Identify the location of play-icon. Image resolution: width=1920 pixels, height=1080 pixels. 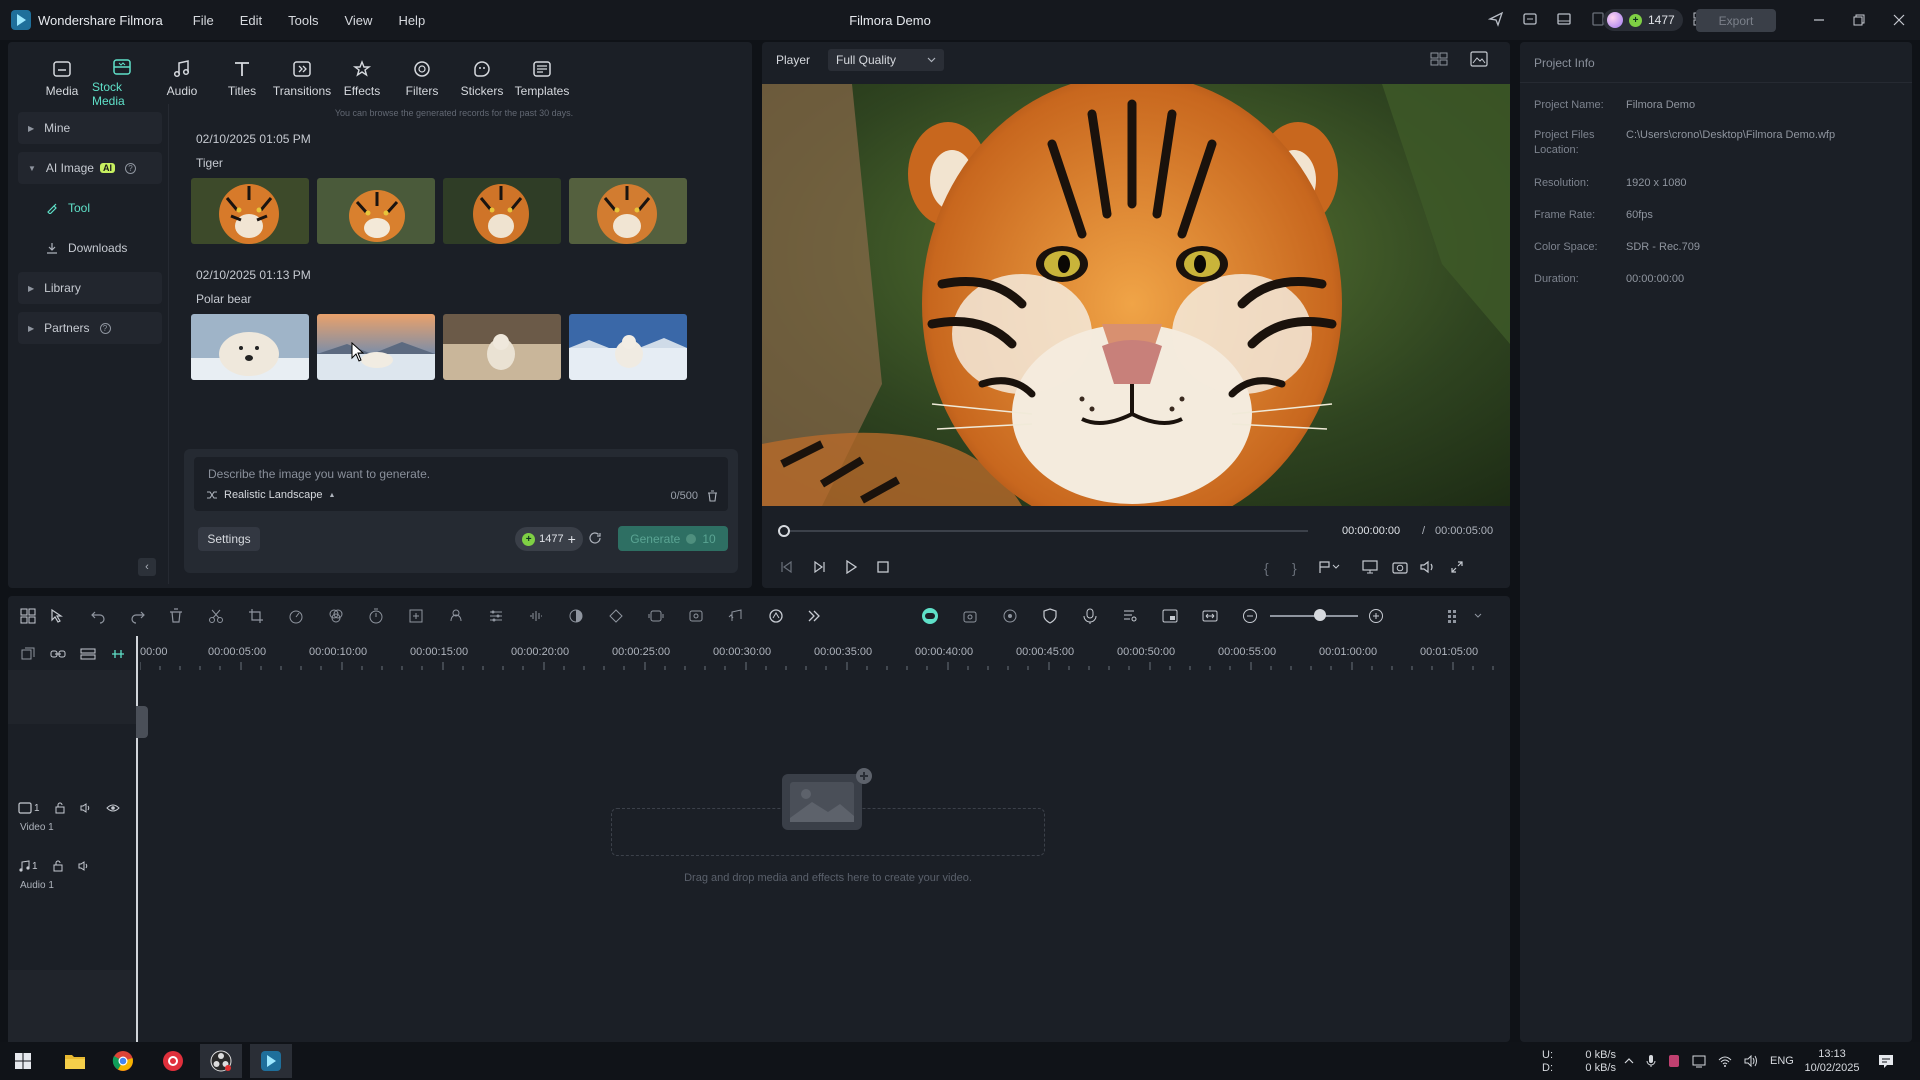
(851, 567).